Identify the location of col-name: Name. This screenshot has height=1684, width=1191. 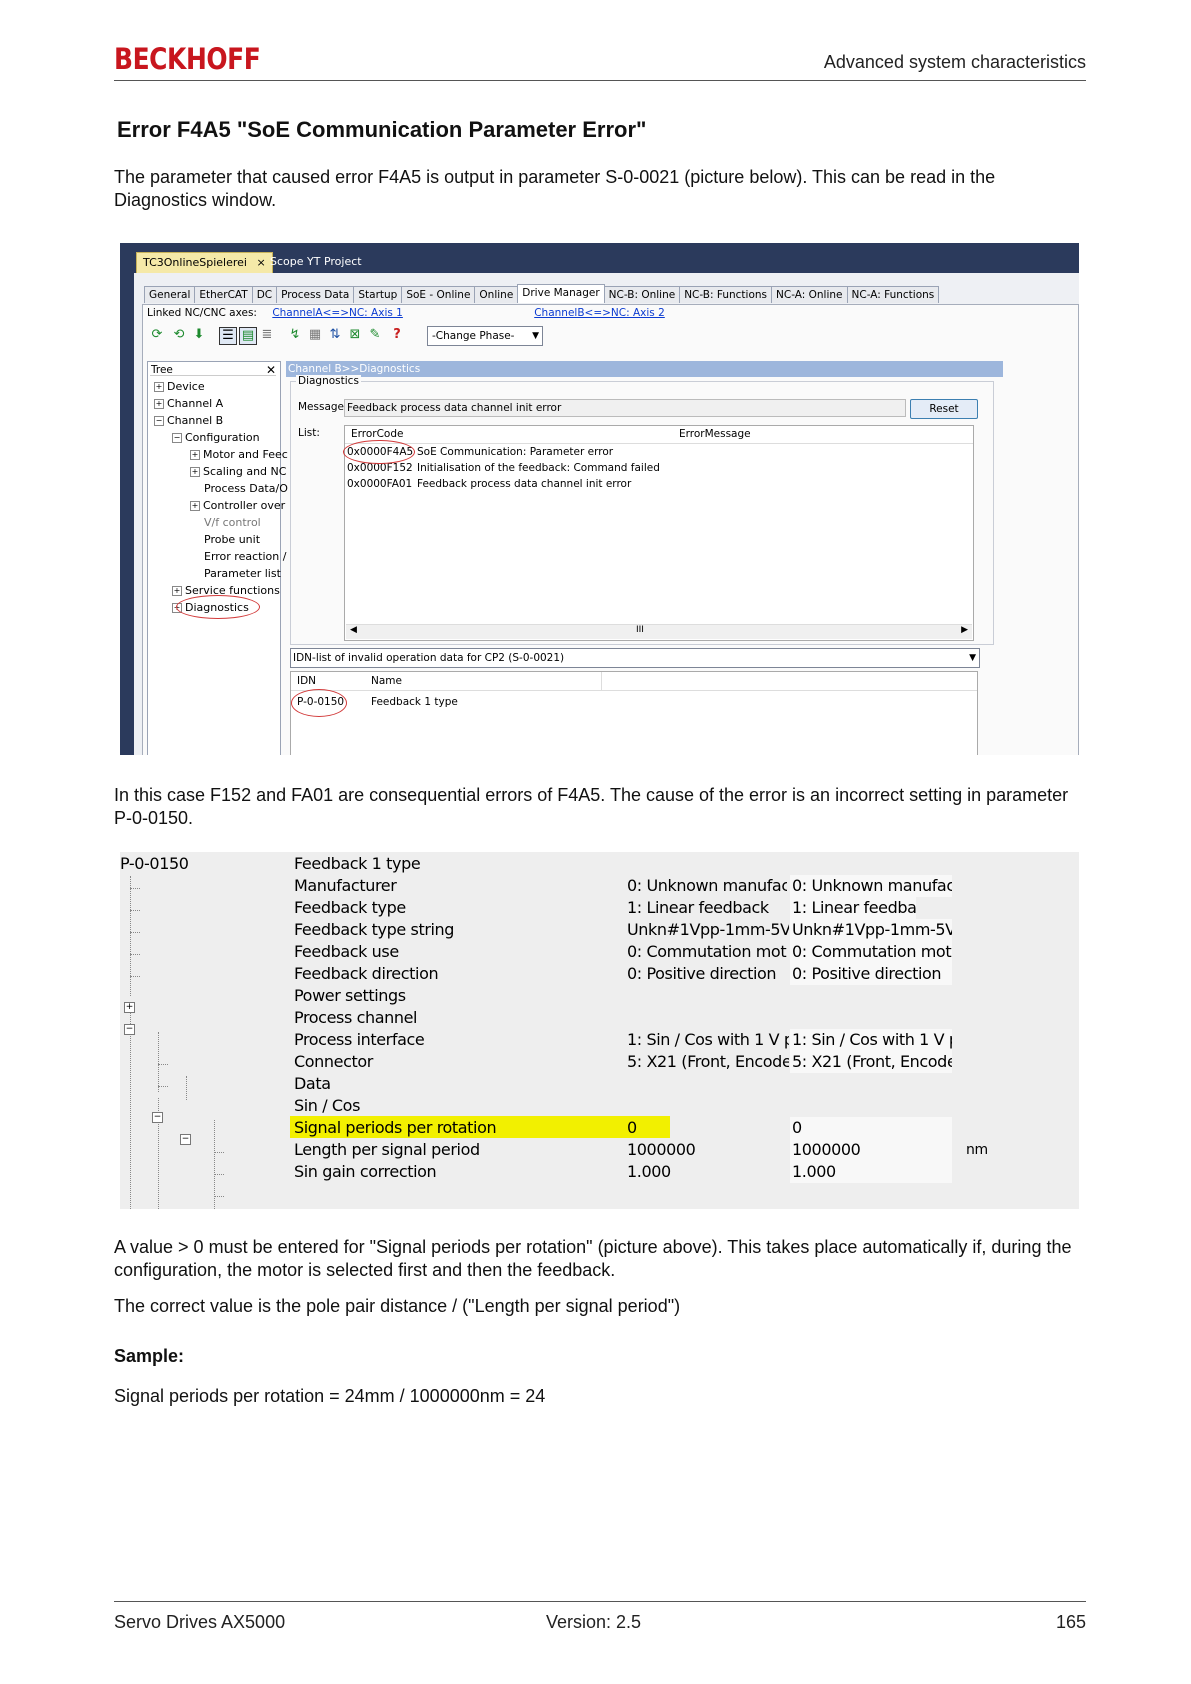
(386, 681).